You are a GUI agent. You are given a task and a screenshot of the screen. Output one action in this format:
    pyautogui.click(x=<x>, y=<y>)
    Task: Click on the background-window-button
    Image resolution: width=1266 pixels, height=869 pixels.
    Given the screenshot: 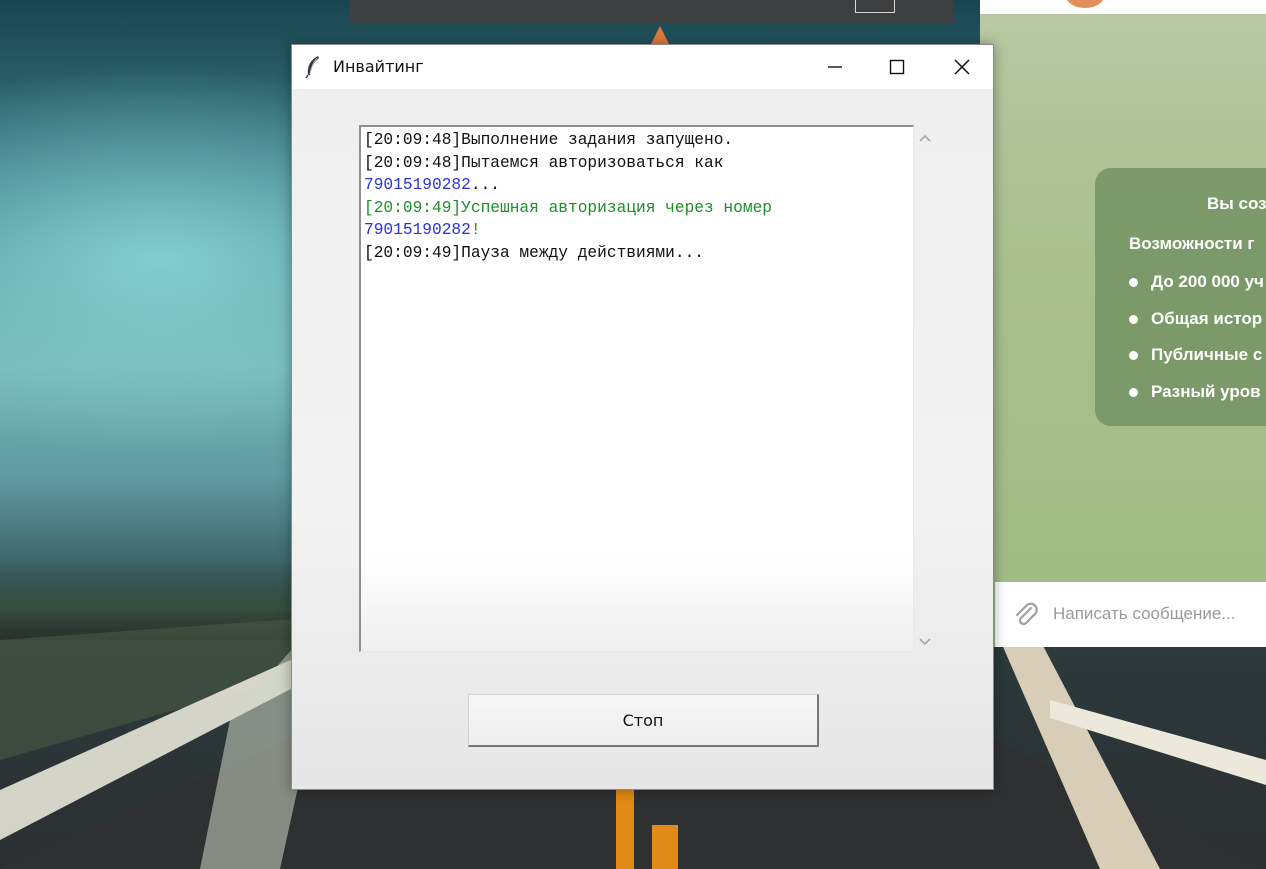 What is the action you would take?
    pyautogui.click(x=875, y=6)
    